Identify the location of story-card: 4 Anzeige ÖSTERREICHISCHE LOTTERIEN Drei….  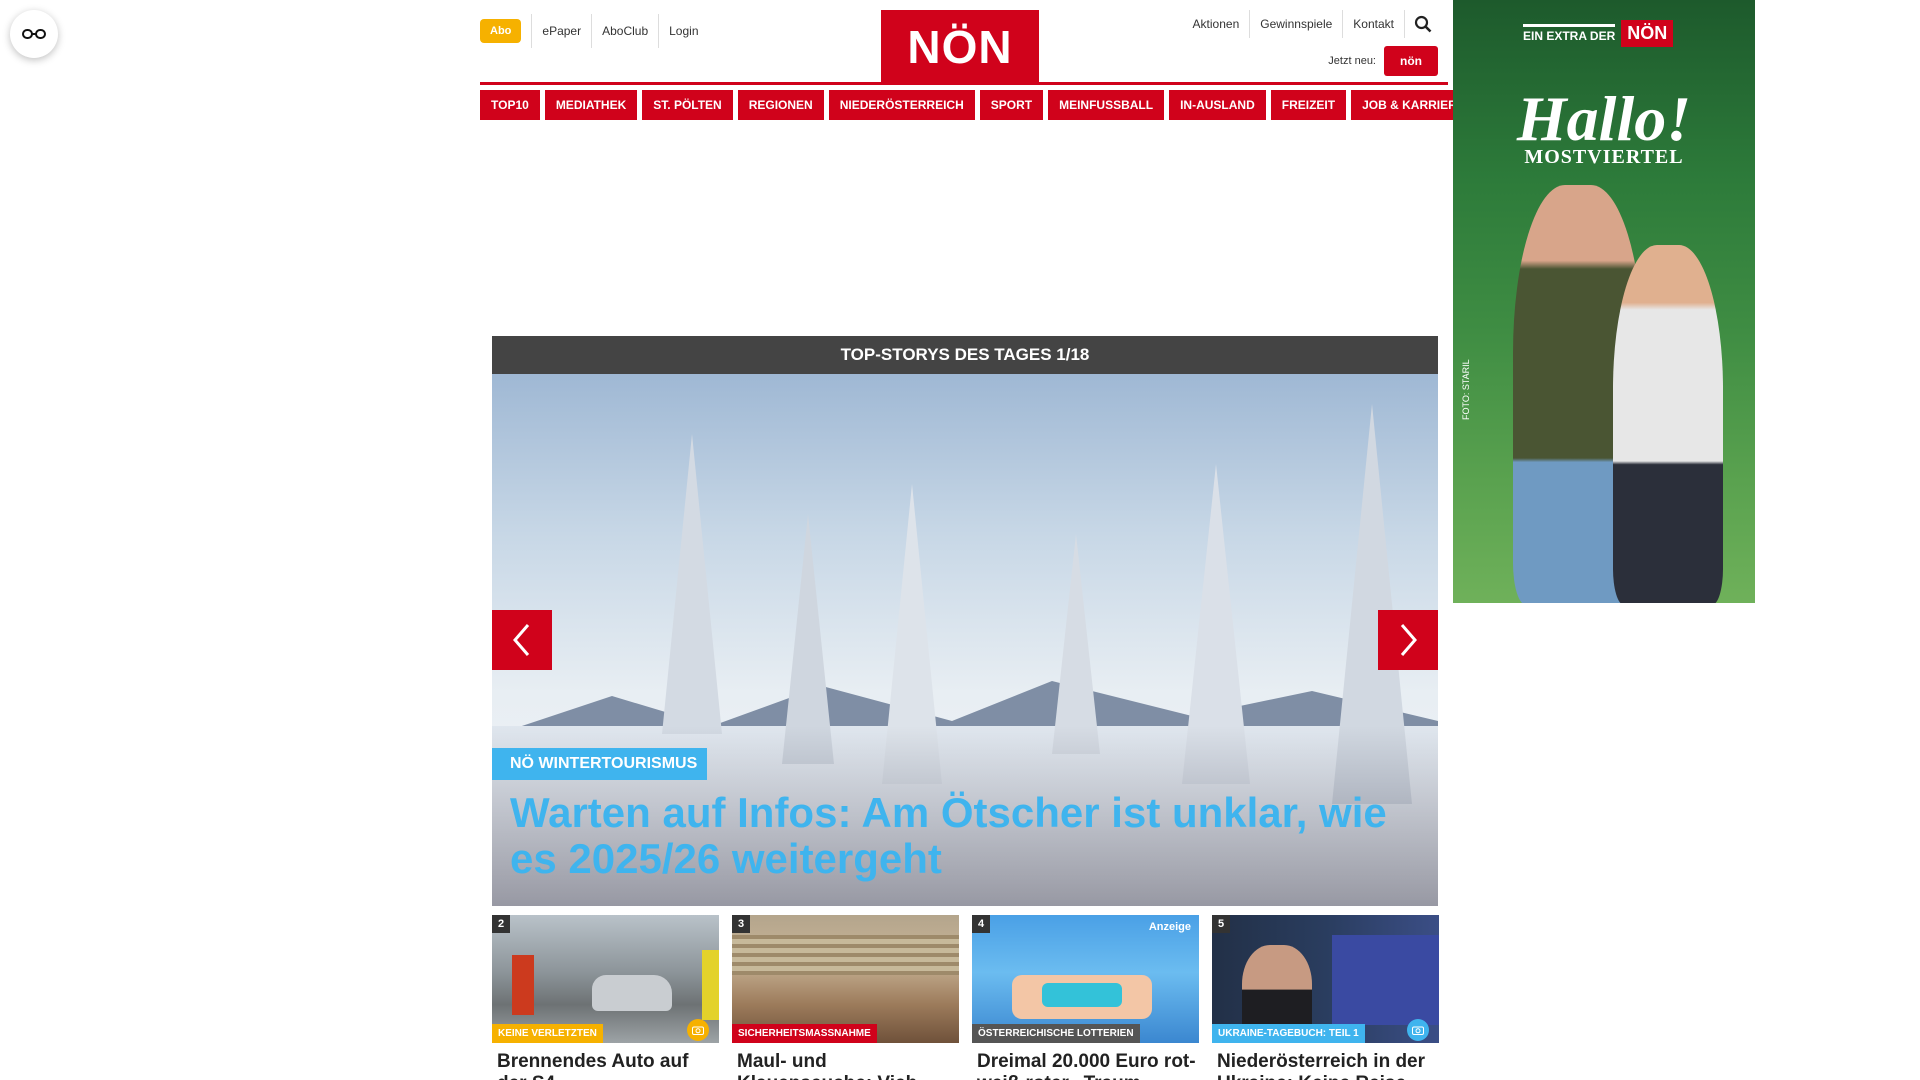
(1085, 997).